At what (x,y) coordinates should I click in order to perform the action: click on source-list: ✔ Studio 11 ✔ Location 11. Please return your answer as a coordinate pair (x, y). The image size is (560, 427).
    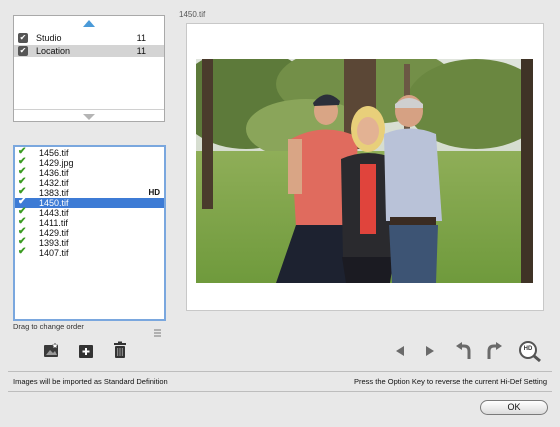
    Looking at the image, I should click on (89, 68).